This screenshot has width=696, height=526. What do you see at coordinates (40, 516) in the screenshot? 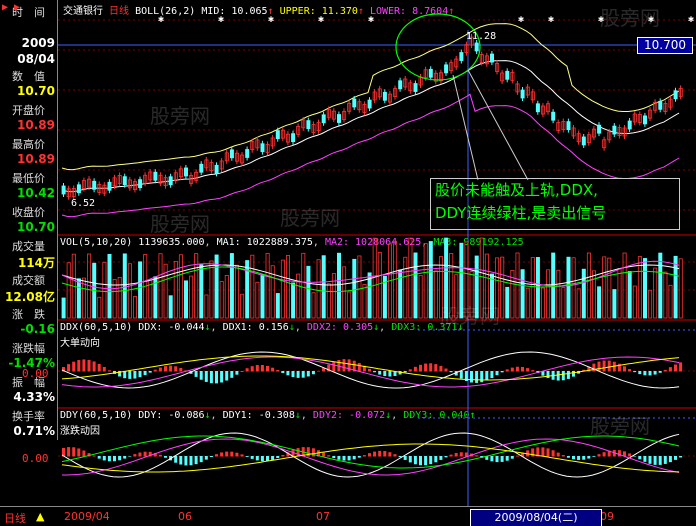
I see `warning-icon: ▲` at bounding box center [40, 516].